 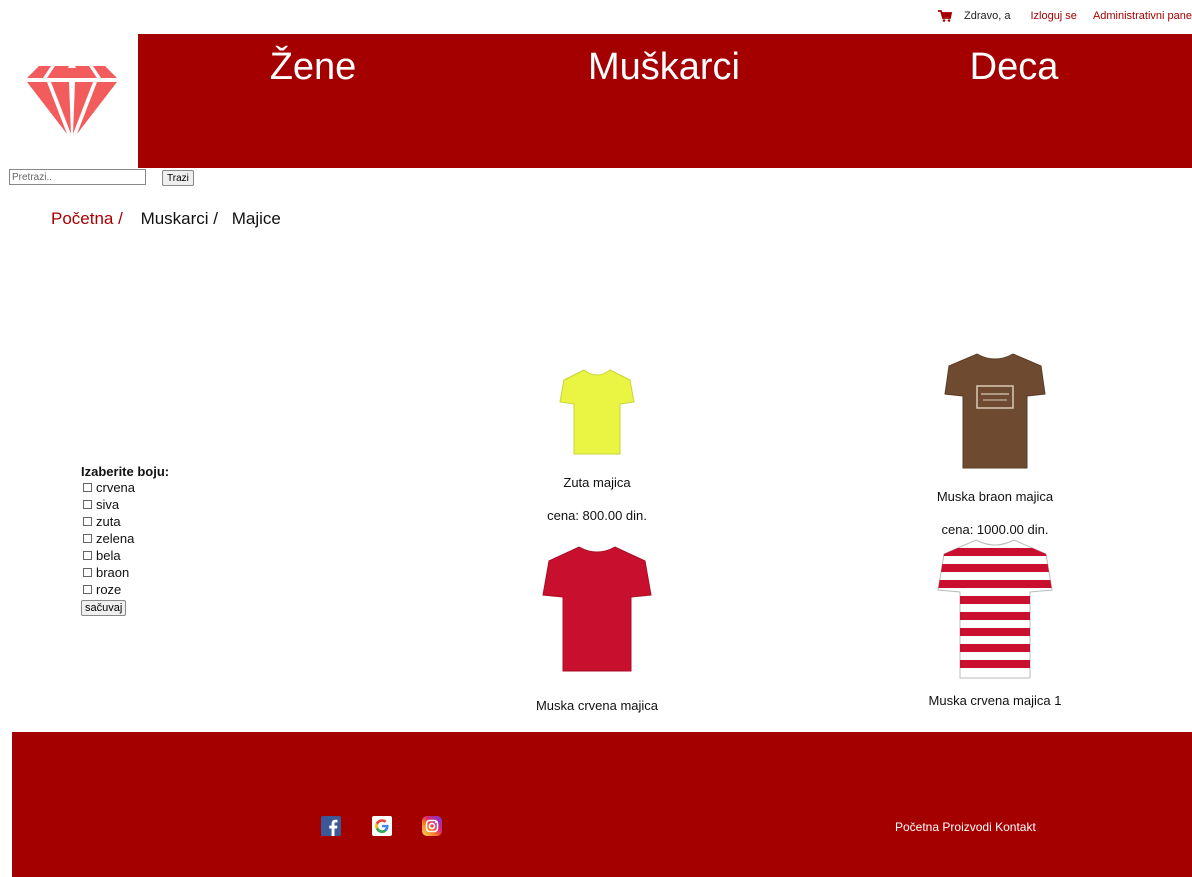 I want to click on filter-option-label: crvena, so click(x=116, y=487).